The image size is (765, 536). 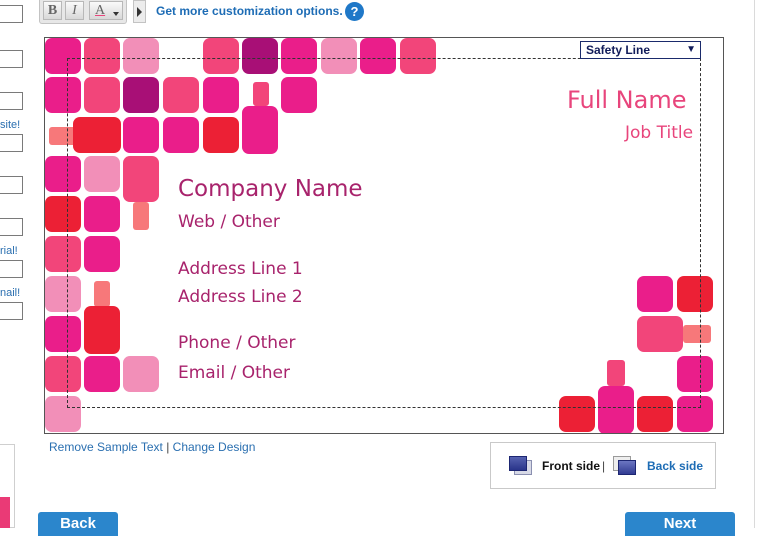 I want to click on font-color-label: A, so click(x=100, y=10).